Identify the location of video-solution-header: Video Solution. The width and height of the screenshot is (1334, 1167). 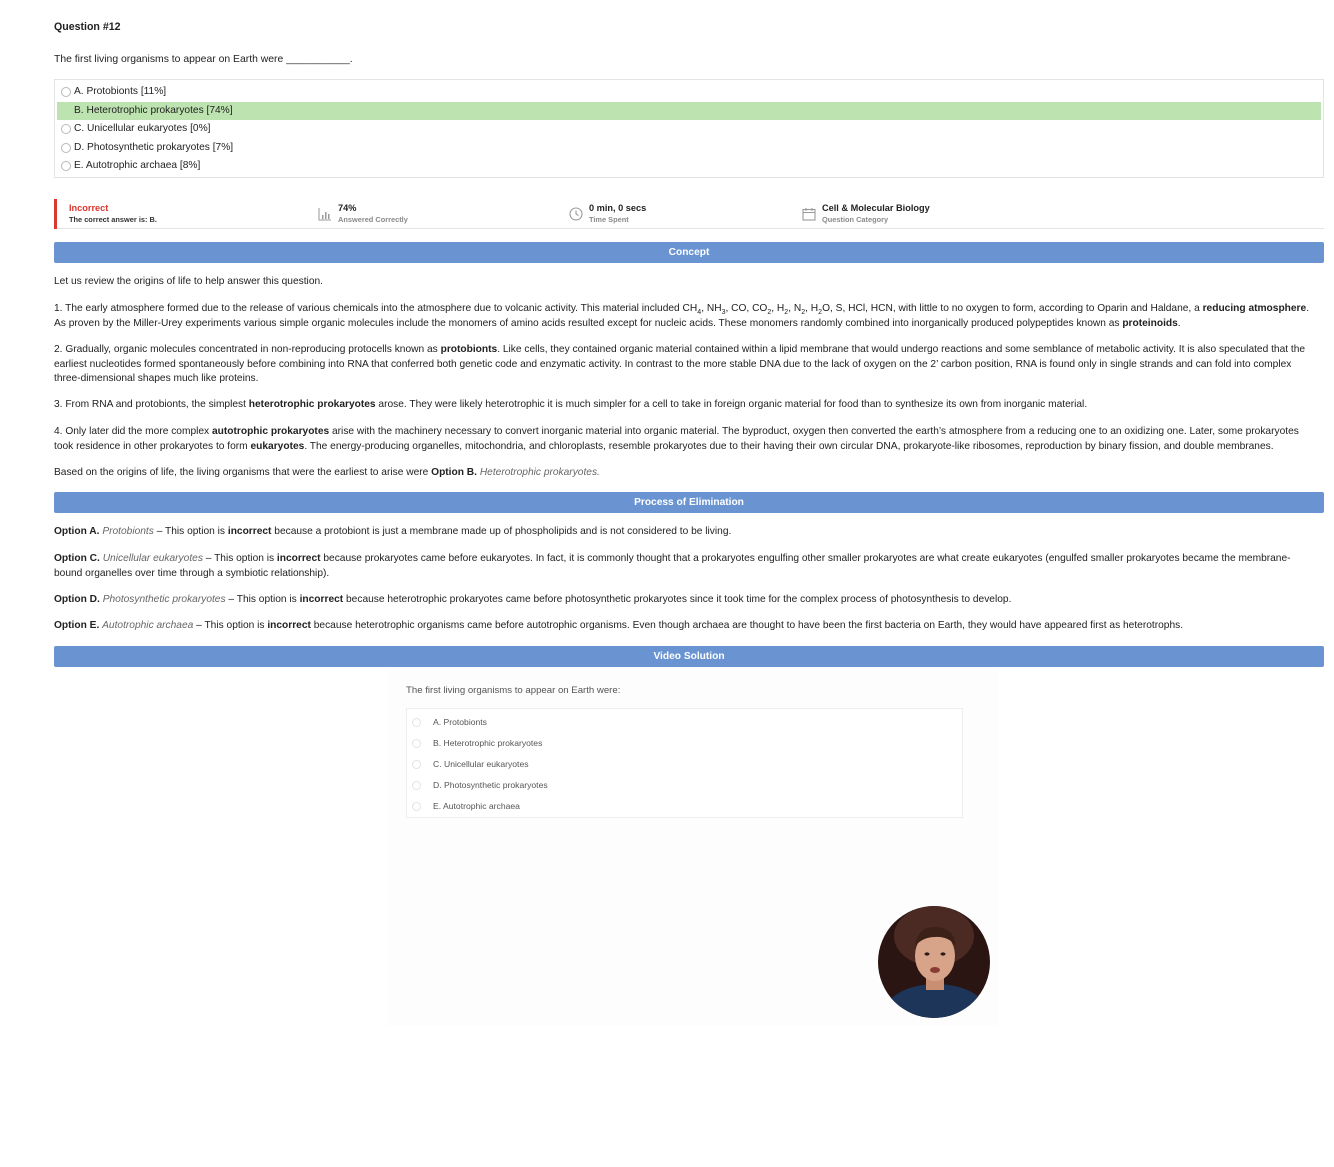
(689, 656).